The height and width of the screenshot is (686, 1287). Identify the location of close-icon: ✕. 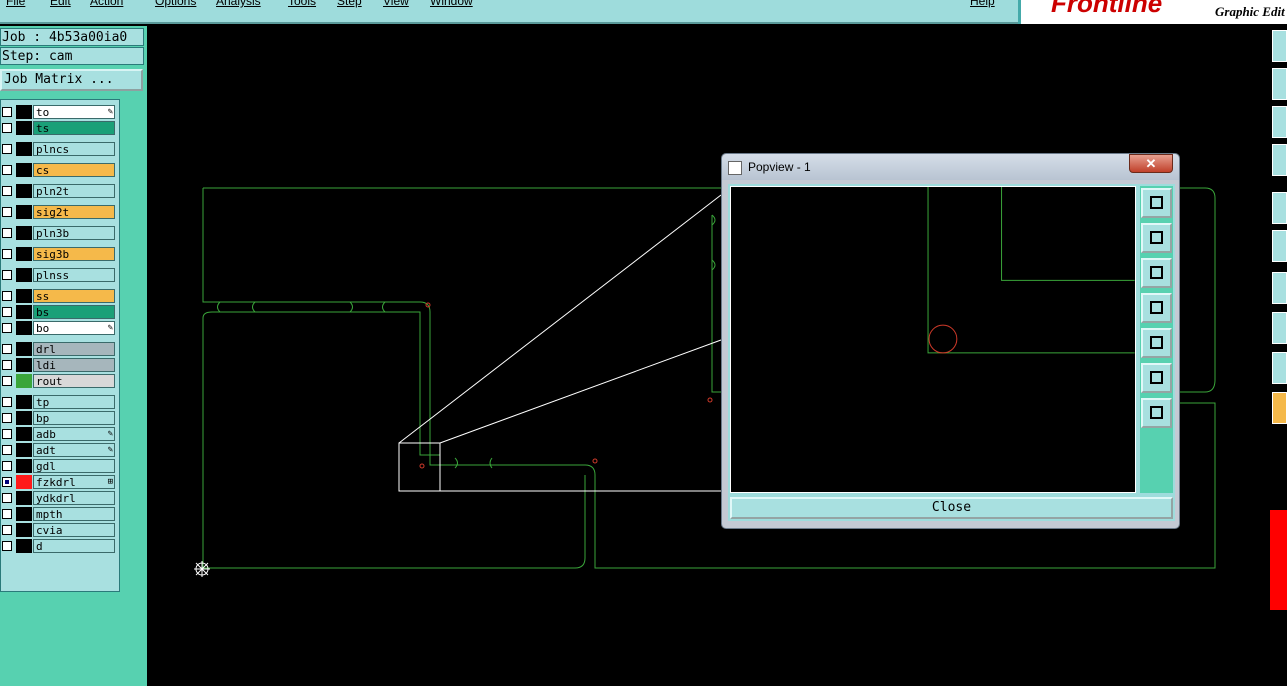
(1151, 163).